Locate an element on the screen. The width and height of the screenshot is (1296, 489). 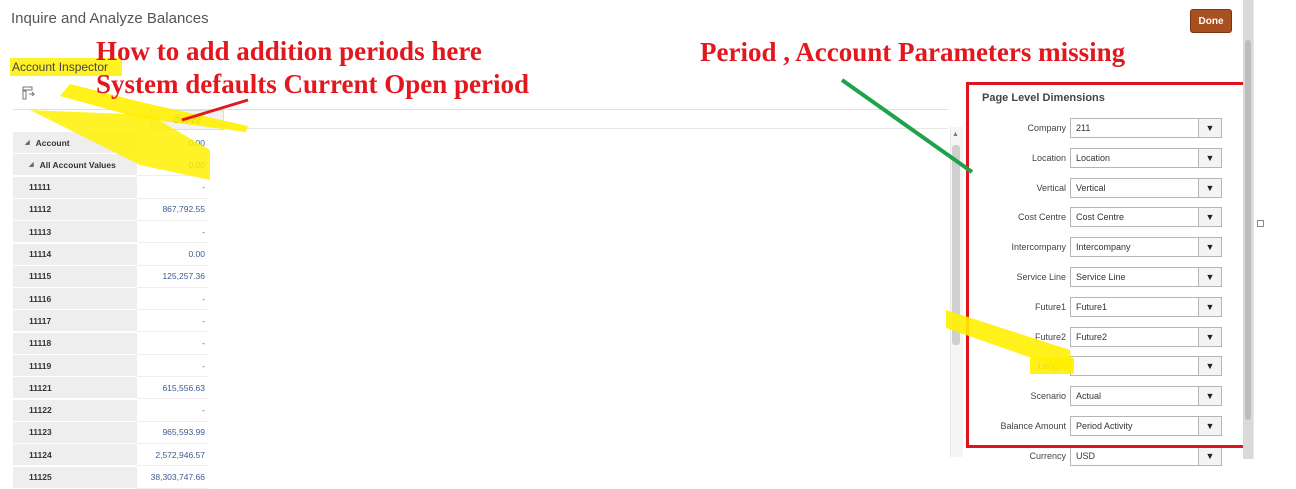
row-value: 125,257.36 is located at coordinates (173, 277).